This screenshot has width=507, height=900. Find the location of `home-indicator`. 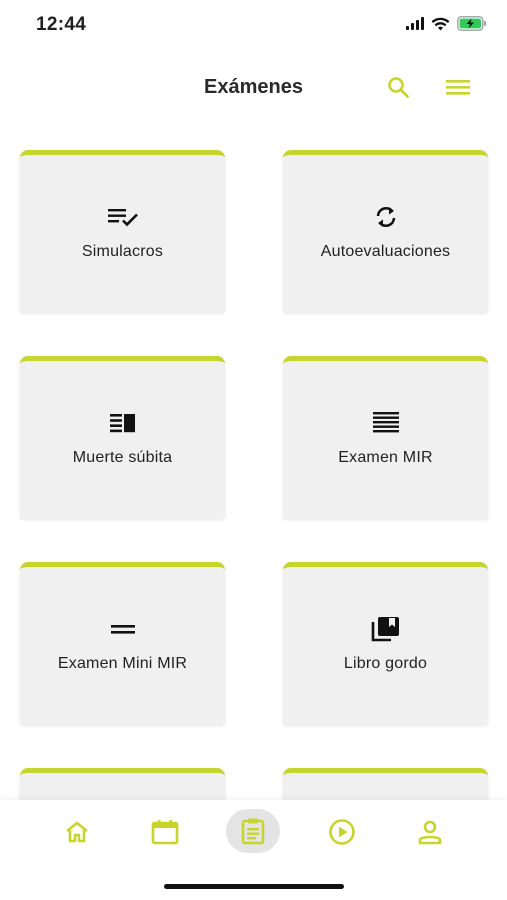

home-indicator is located at coordinates (254, 886).